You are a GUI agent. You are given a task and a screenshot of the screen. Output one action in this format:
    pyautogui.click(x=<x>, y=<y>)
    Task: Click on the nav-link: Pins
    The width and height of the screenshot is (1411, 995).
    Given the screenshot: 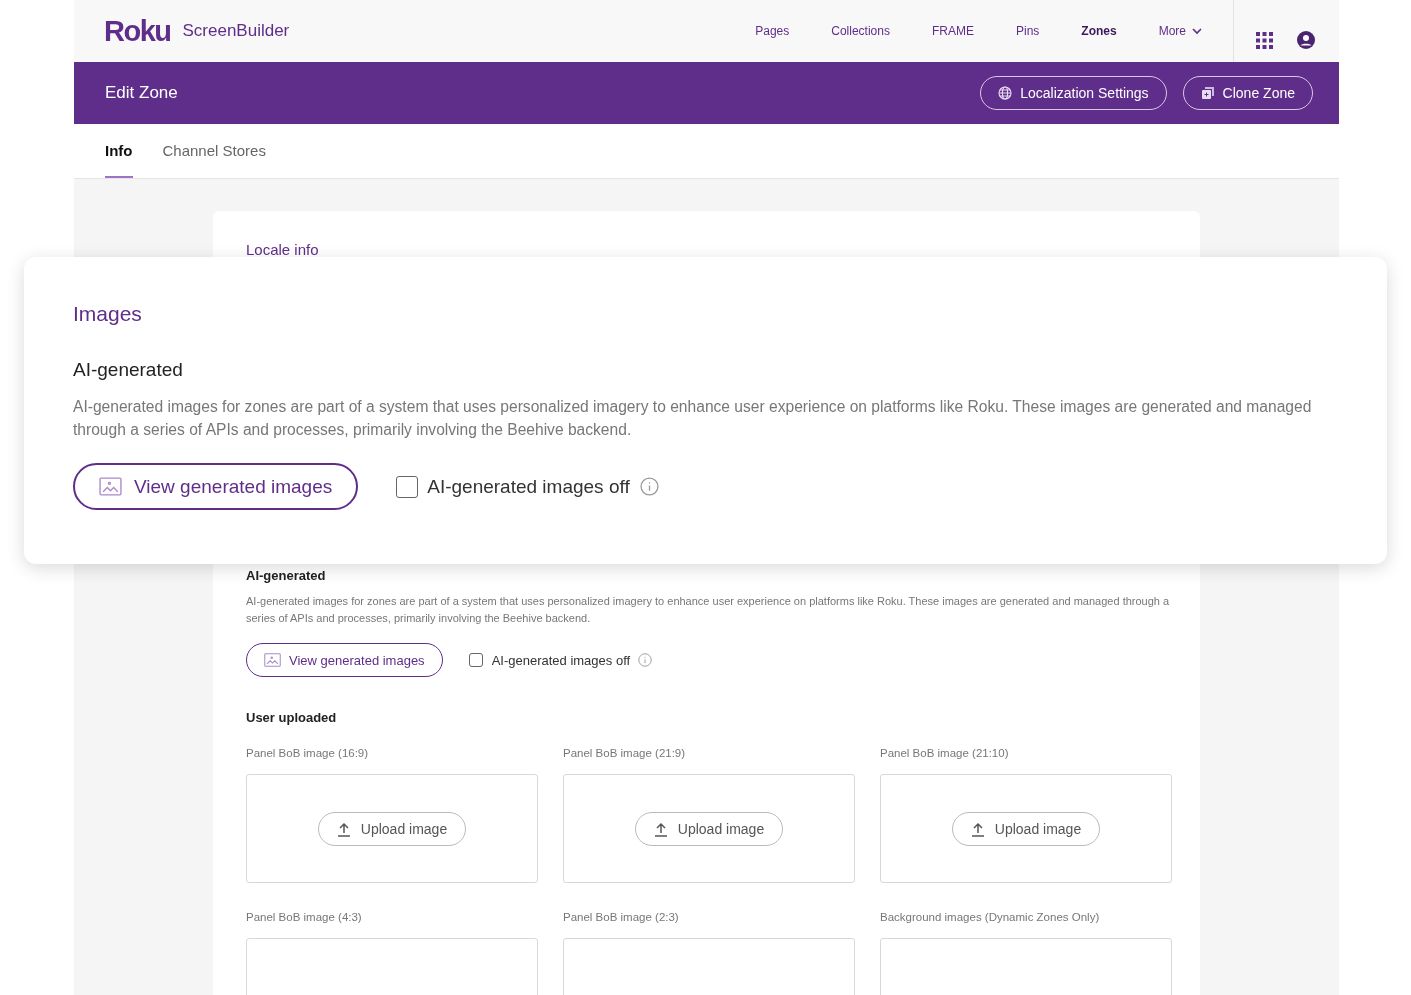 What is the action you would take?
    pyautogui.click(x=1027, y=31)
    